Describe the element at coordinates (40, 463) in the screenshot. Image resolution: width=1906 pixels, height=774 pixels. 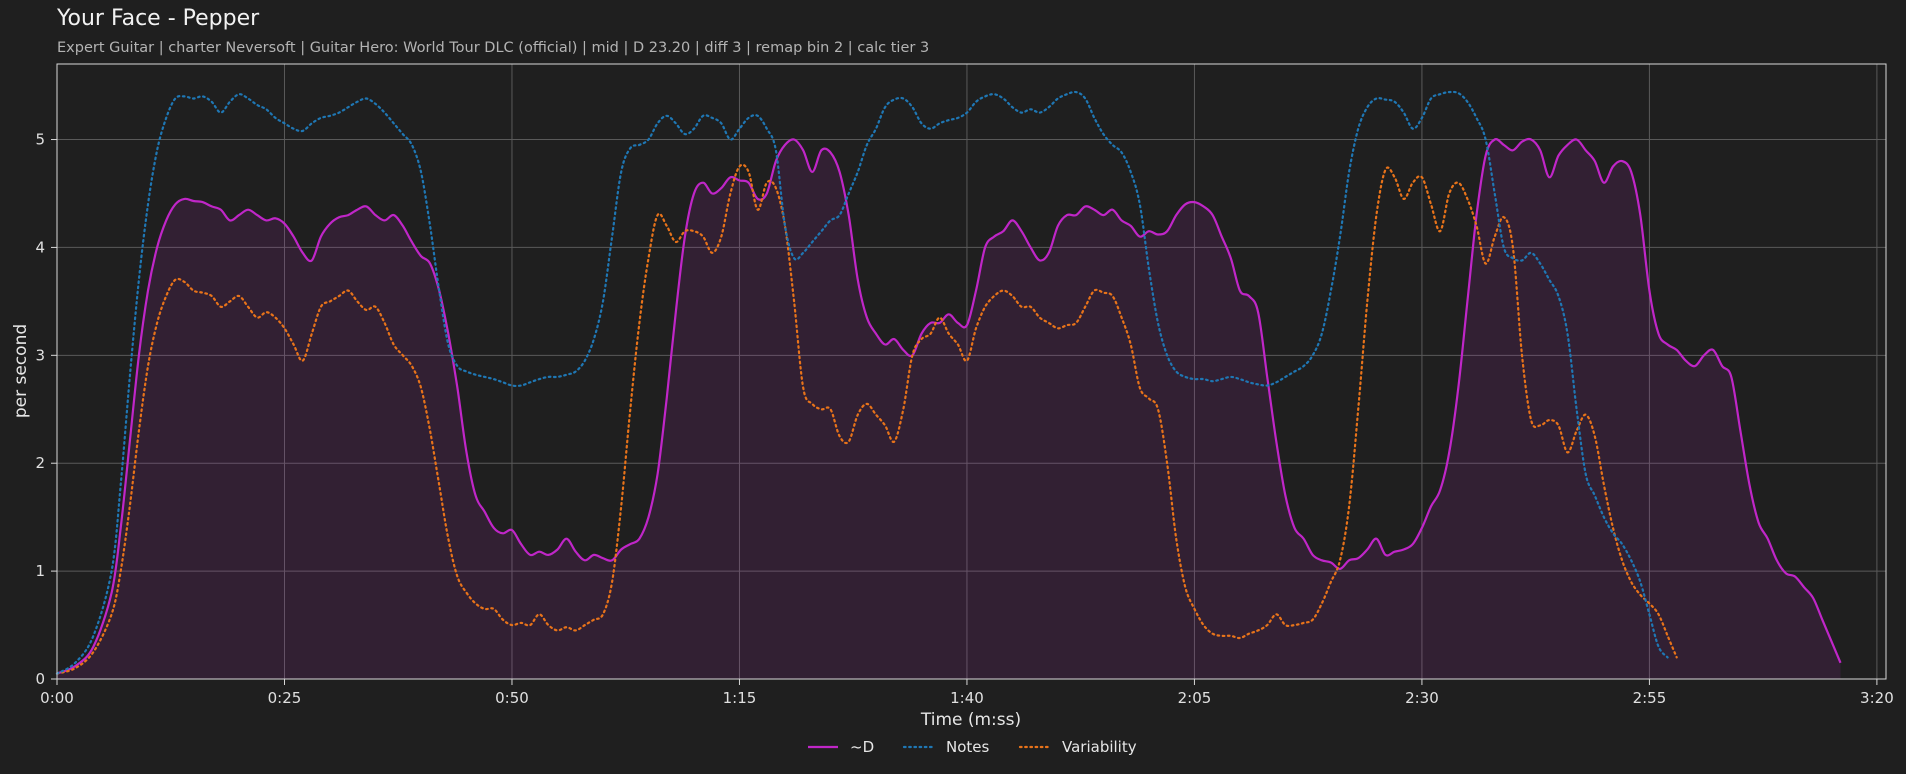
I see `y-tick-label: 2` at that location.